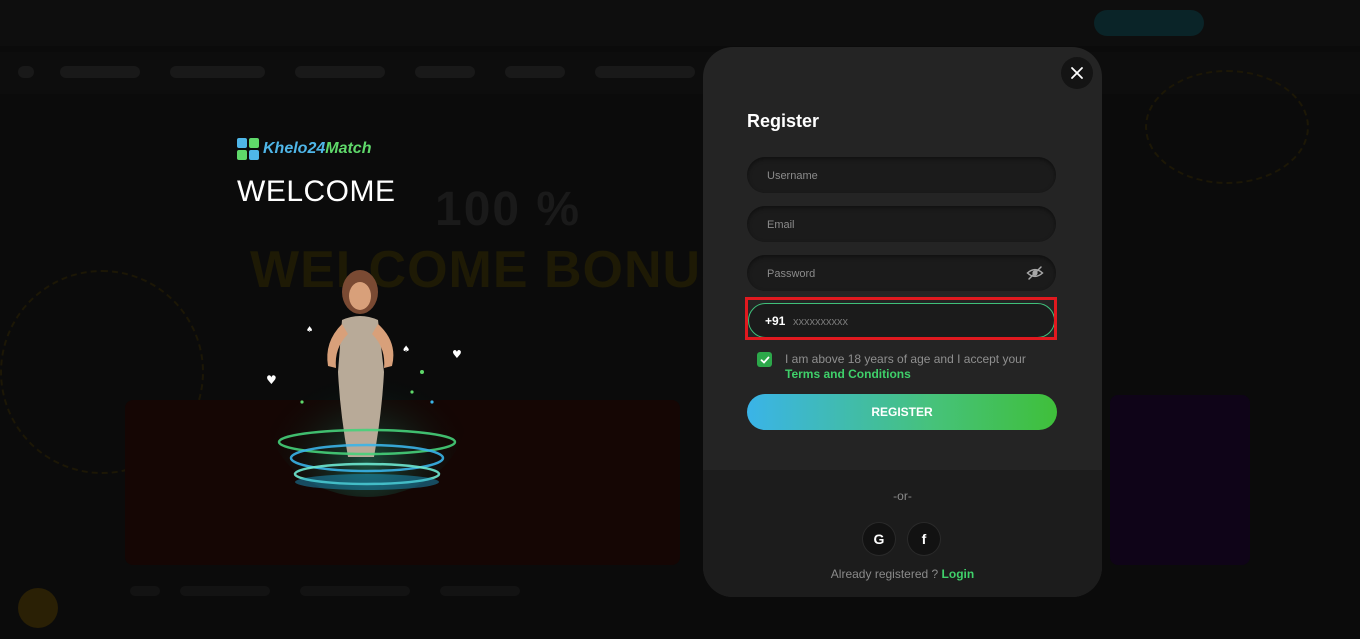 Image resolution: width=1360 pixels, height=639 pixels. I want to click on logo-text-part: Match, so click(348, 148).